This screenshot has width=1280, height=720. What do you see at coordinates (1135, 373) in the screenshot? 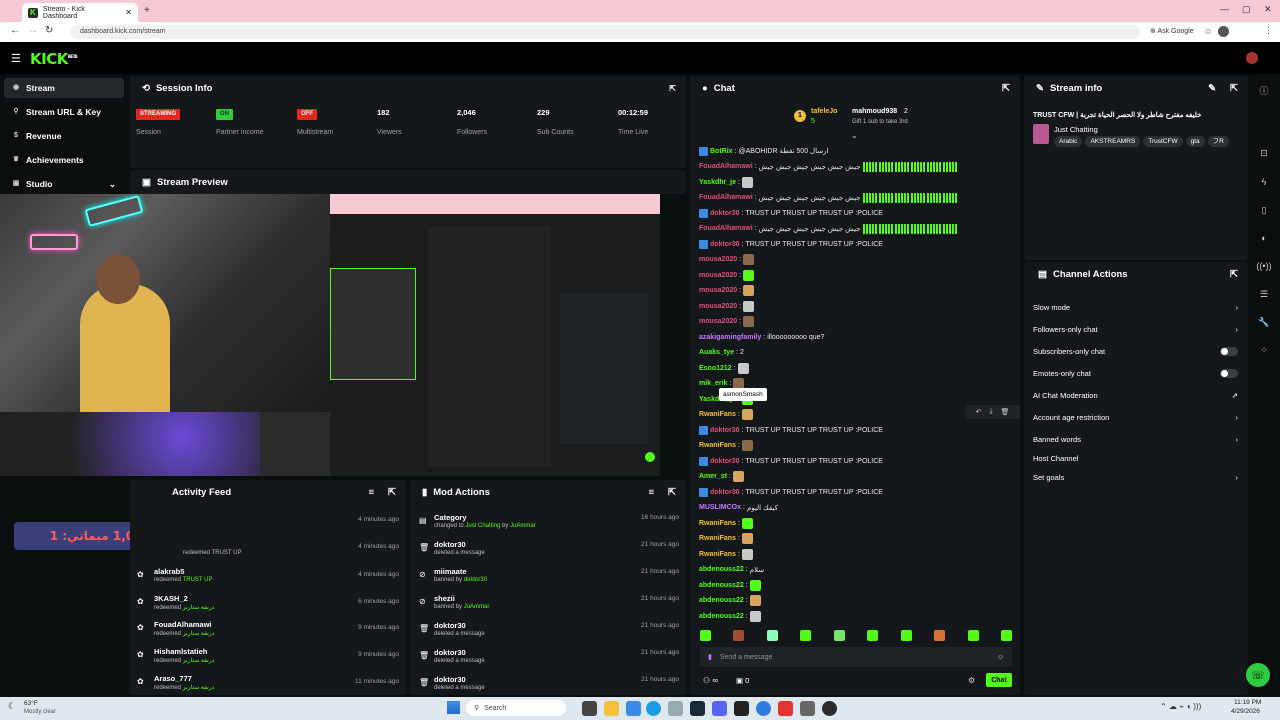
I see `action-emotes-only: Emotes-only chat` at bounding box center [1135, 373].